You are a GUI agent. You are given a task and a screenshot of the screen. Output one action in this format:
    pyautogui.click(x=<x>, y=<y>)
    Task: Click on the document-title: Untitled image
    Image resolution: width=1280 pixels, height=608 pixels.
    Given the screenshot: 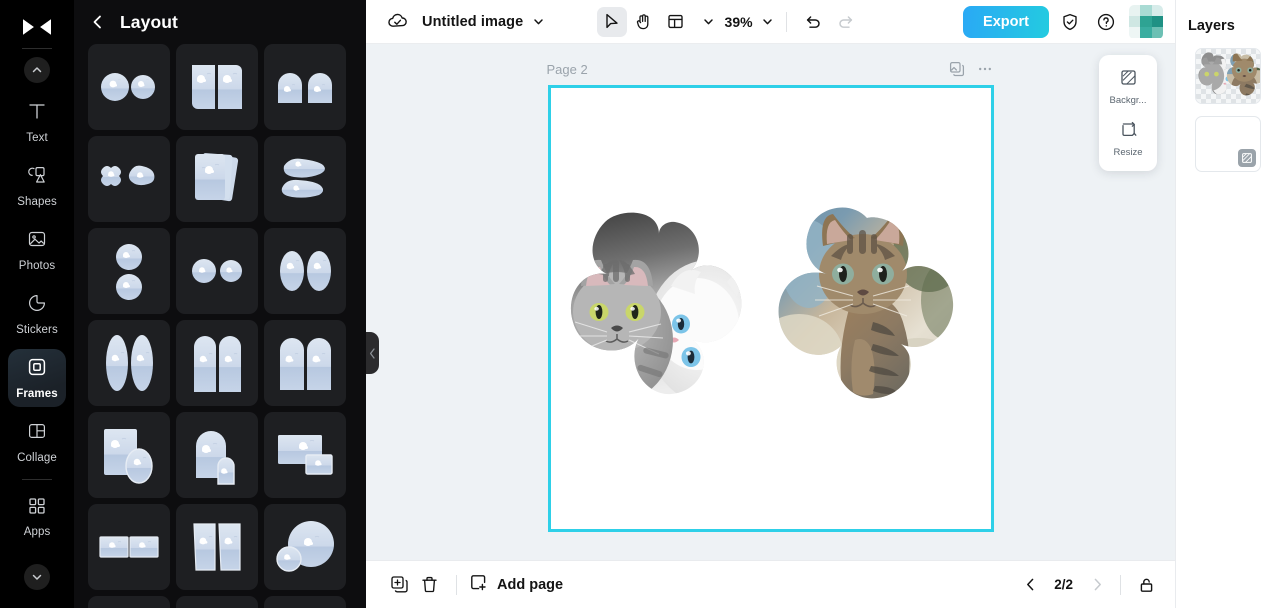 What is the action you would take?
    pyautogui.click(x=472, y=22)
    